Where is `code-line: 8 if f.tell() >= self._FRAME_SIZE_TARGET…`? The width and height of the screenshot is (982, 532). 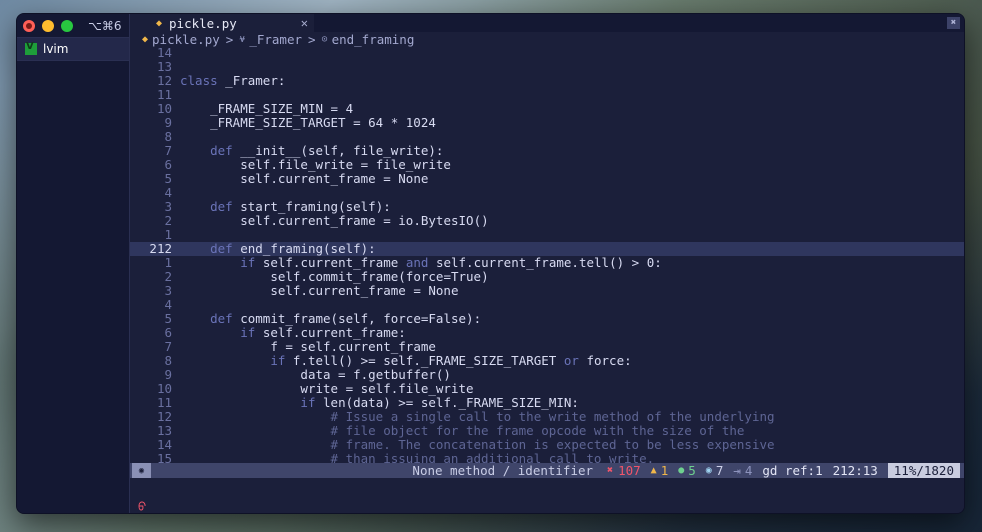
code-line: 8 if f.tell() >= self._FRAME_SIZE_TARGET… is located at coordinates (547, 361).